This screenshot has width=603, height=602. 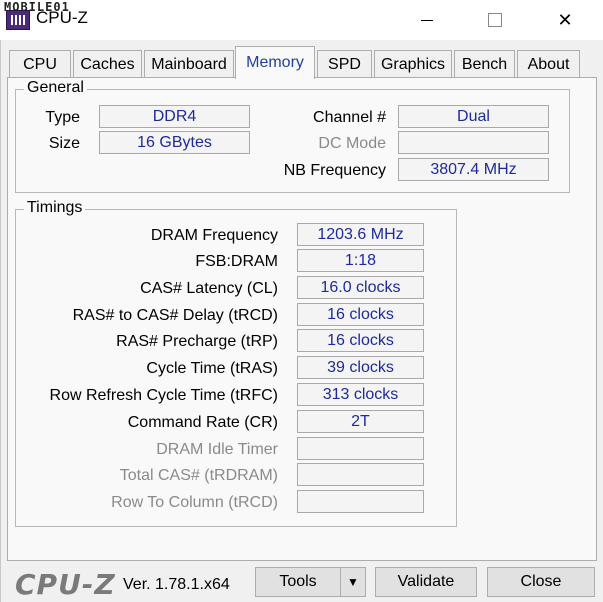 I want to click on maximize-icon, so click(x=495, y=20).